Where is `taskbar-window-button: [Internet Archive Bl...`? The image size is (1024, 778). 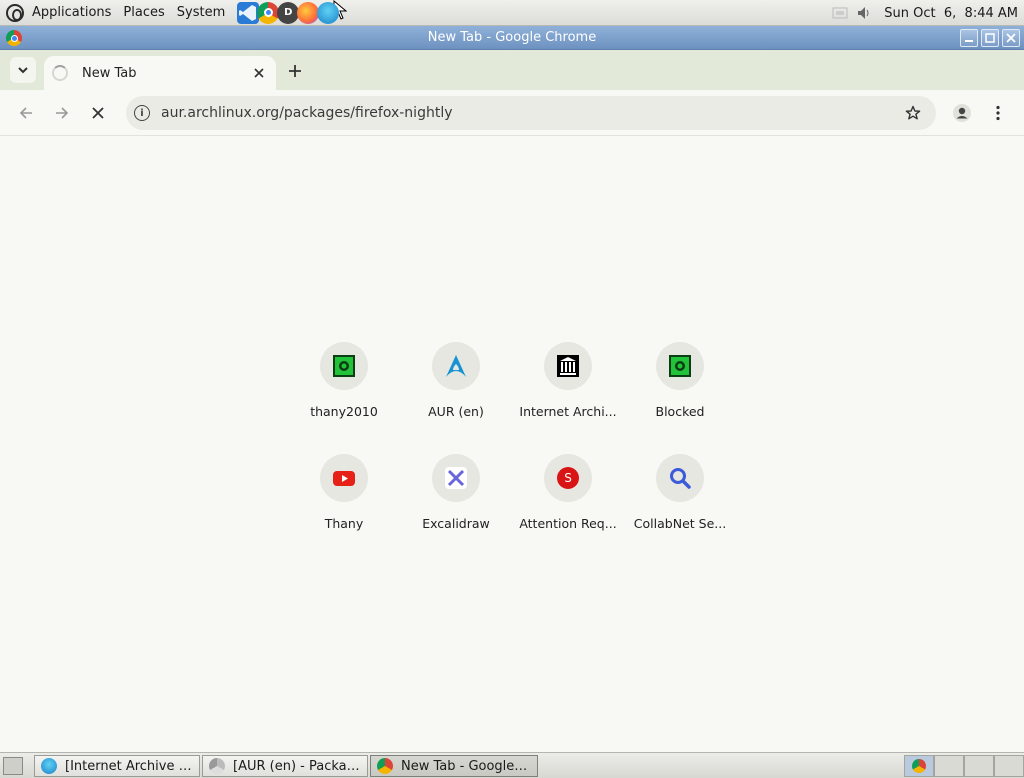 taskbar-window-button: [Internet Archive Bl... is located at coordinates (117, 766).